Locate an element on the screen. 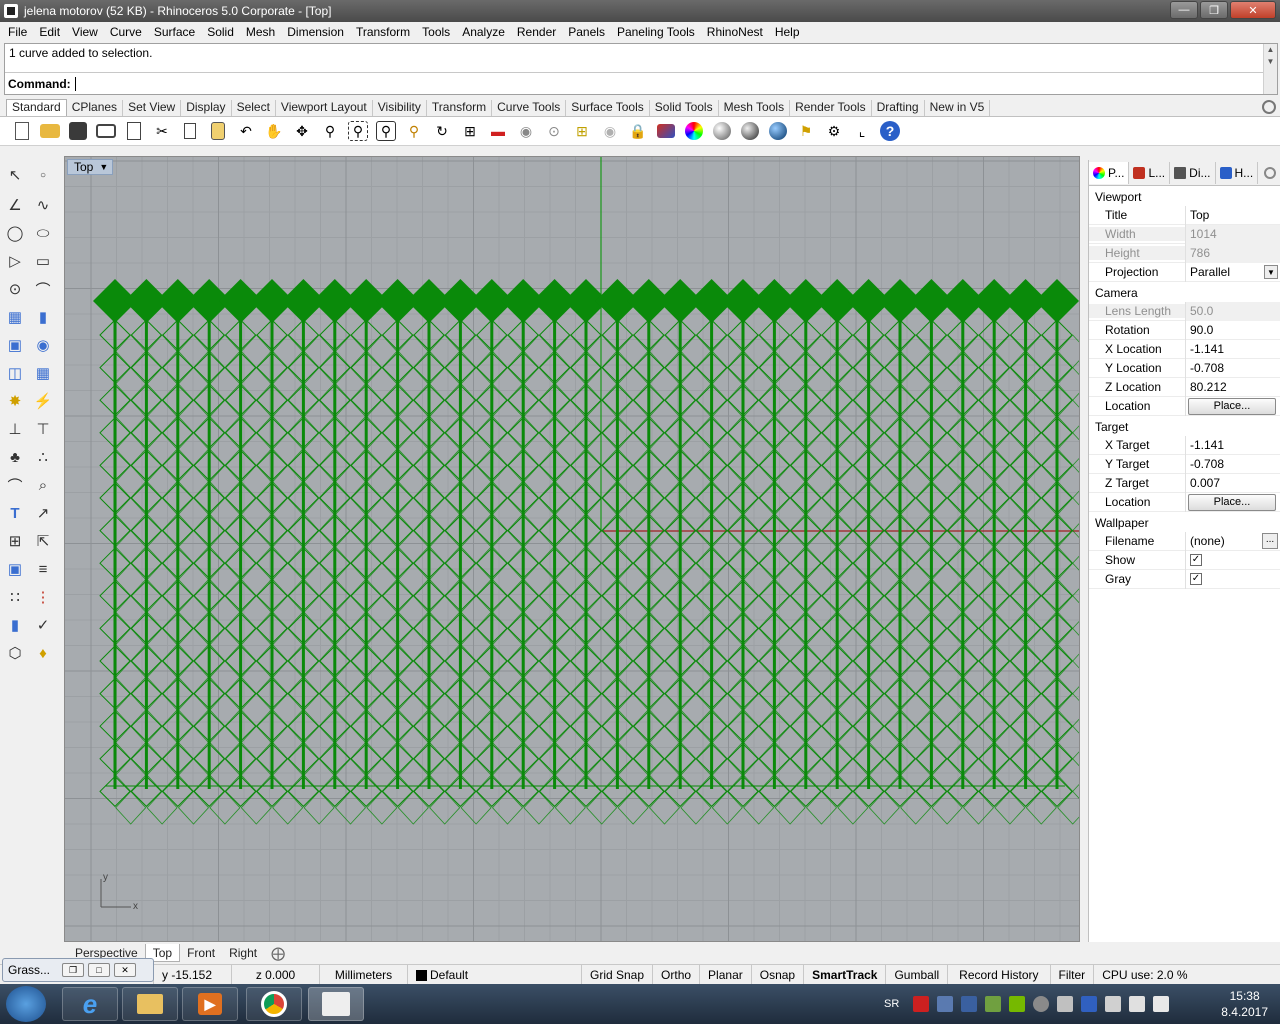  internet-explorer-icon: e is located at coordinates (90, 1004).